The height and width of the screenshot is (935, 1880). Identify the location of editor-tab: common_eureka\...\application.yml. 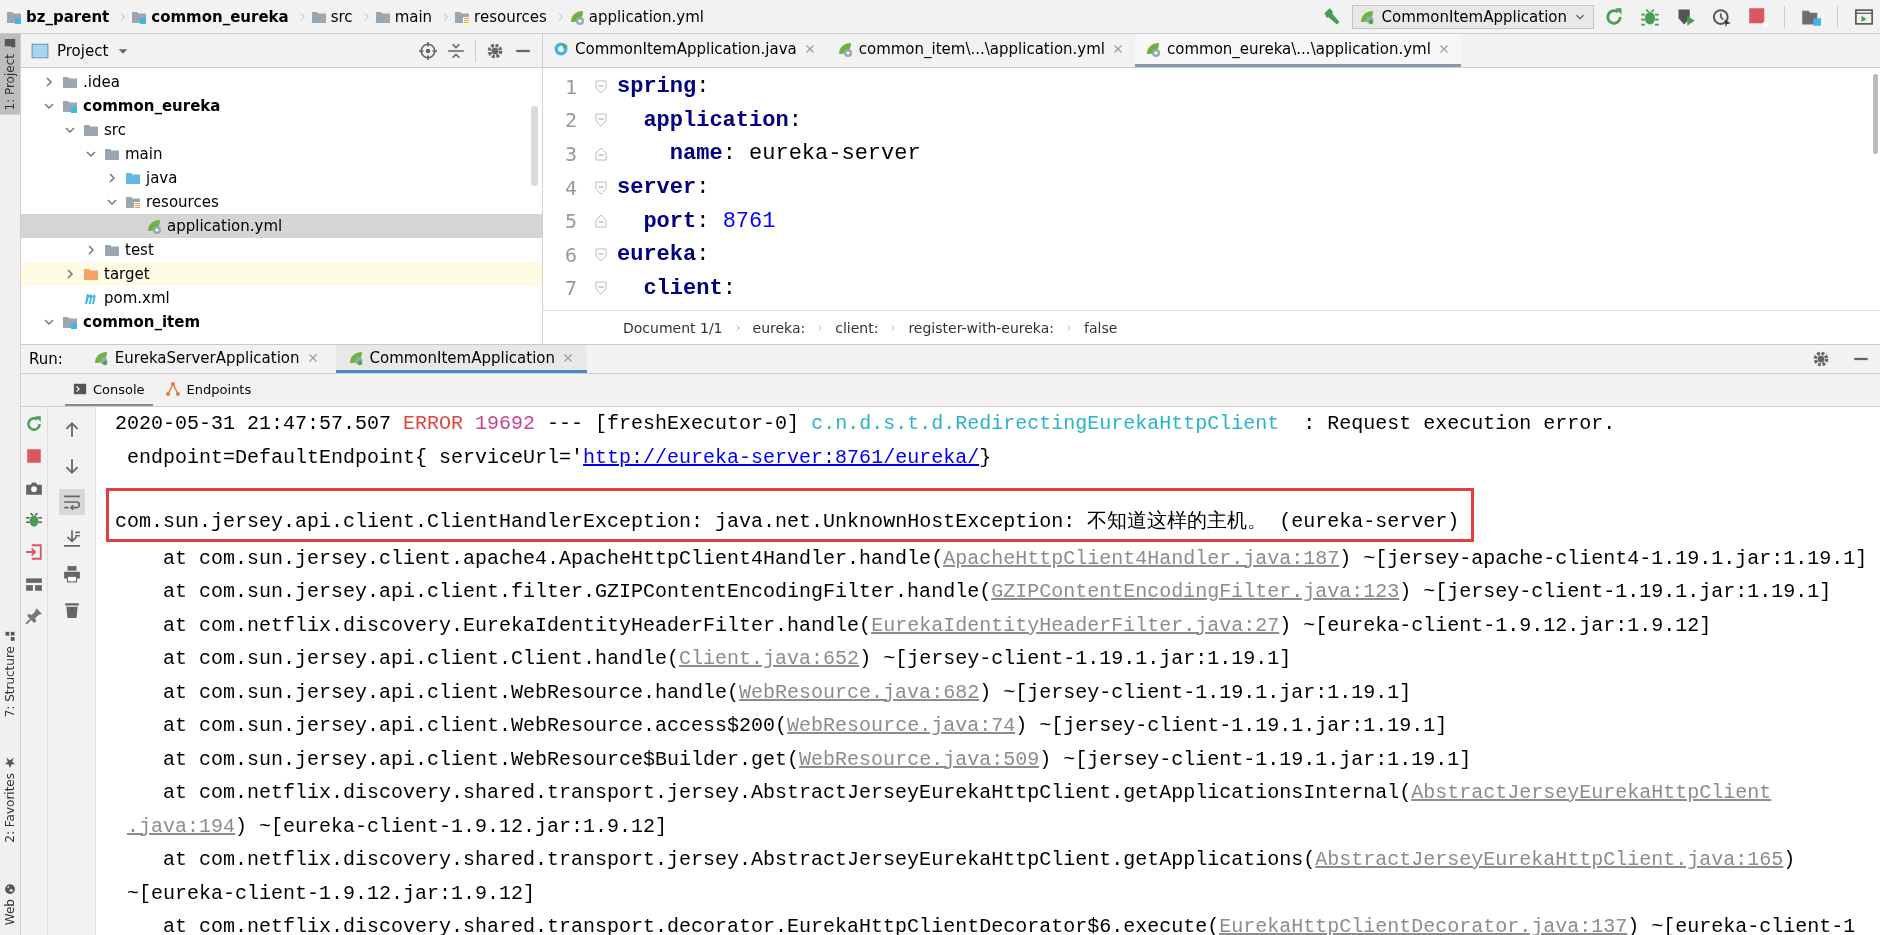
(1298, 50).